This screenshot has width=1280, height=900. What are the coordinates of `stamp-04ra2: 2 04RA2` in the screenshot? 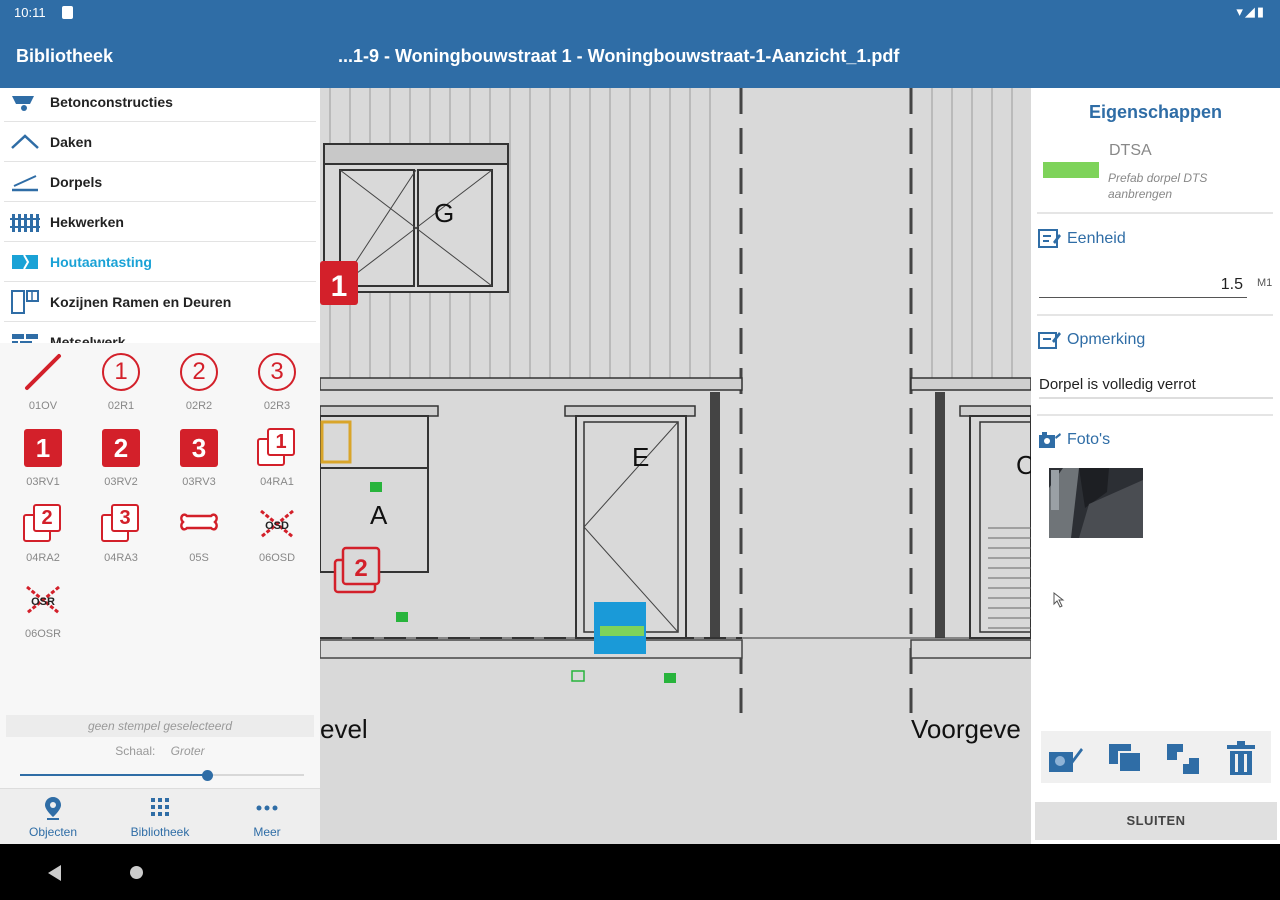 It's located at (43, 535).